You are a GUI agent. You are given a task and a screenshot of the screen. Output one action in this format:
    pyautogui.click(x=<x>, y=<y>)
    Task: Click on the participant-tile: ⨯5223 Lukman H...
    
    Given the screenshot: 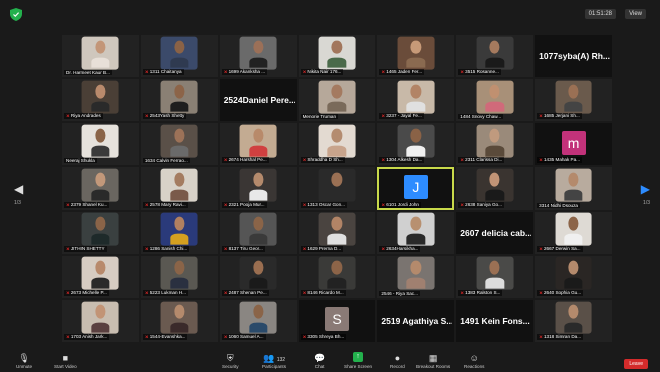 What is the action you would take?
    pyautogui.click(x=179, y=276)
    